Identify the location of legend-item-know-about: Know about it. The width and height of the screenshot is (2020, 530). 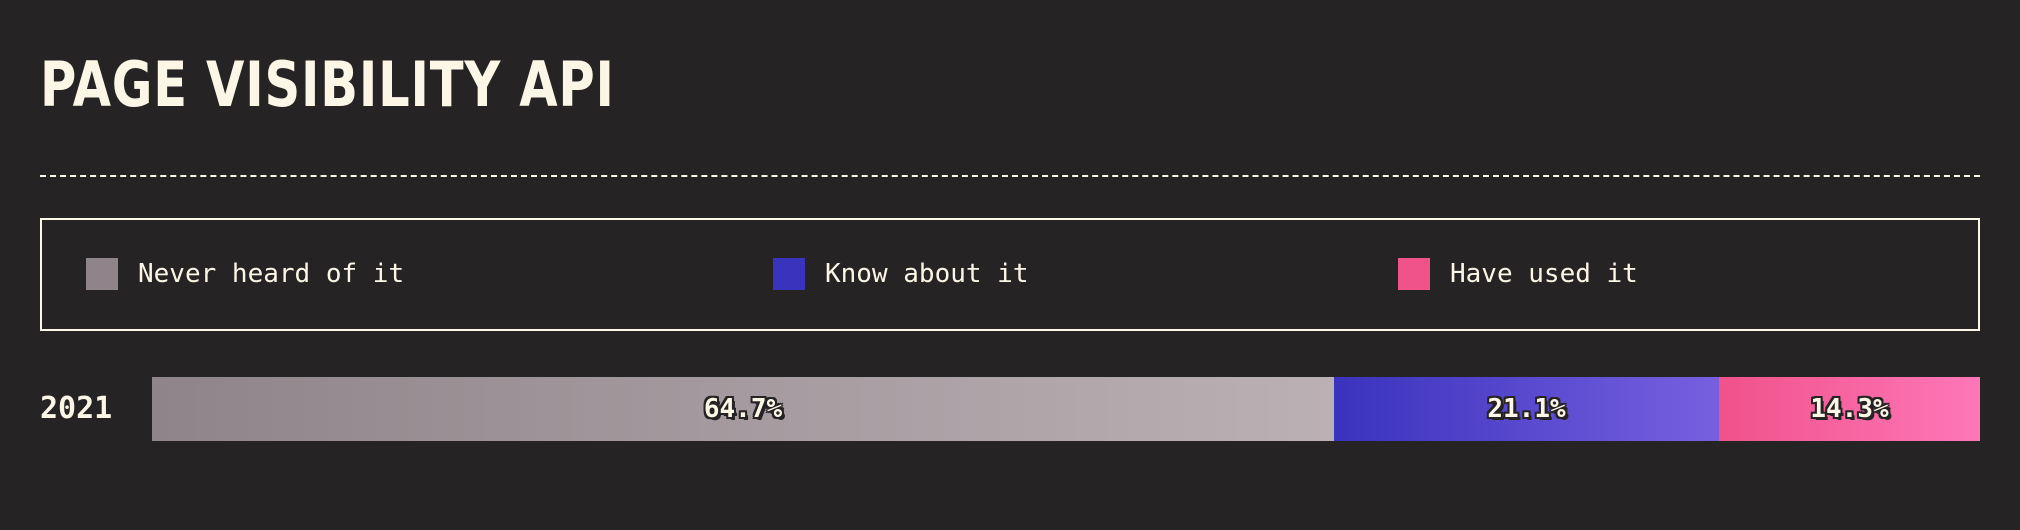
(901, 274).